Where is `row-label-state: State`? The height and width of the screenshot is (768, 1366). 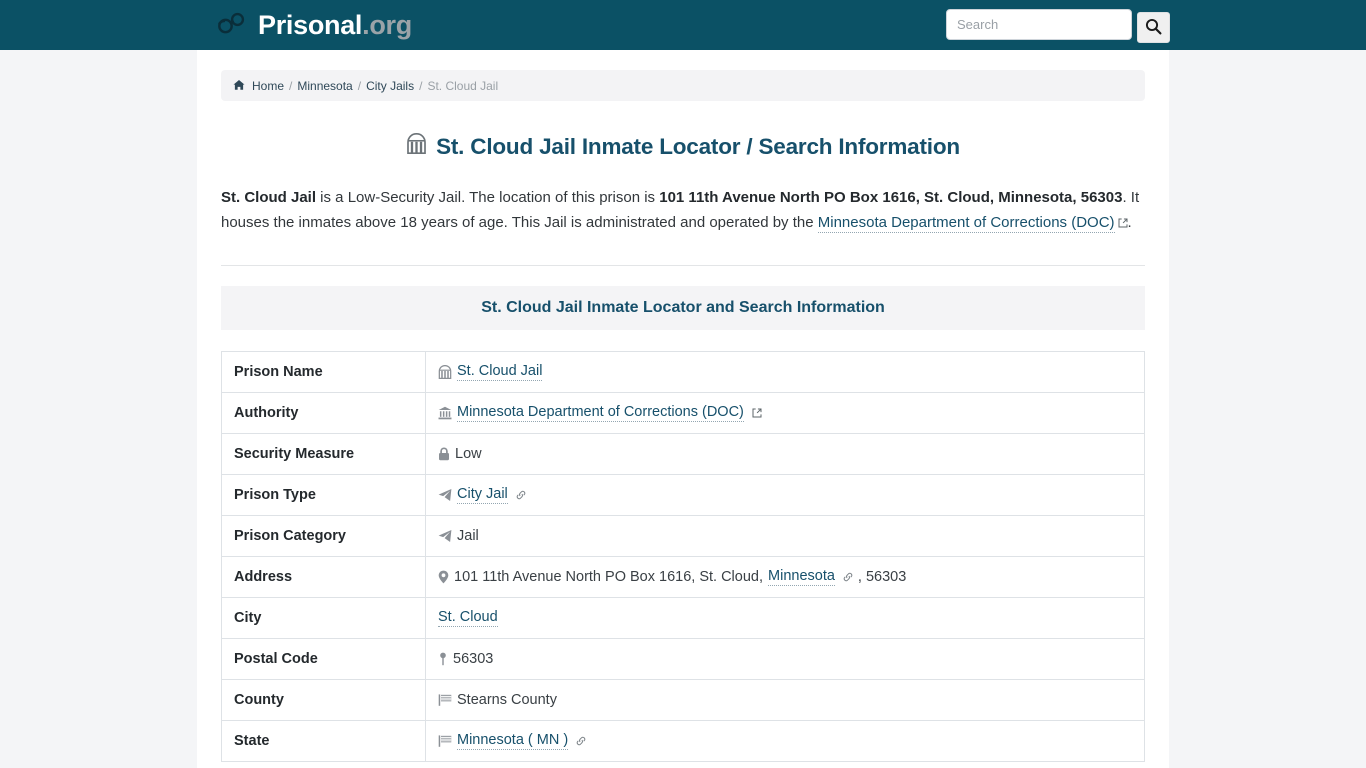 row-label-state: State is located at coordinates (323, 741).